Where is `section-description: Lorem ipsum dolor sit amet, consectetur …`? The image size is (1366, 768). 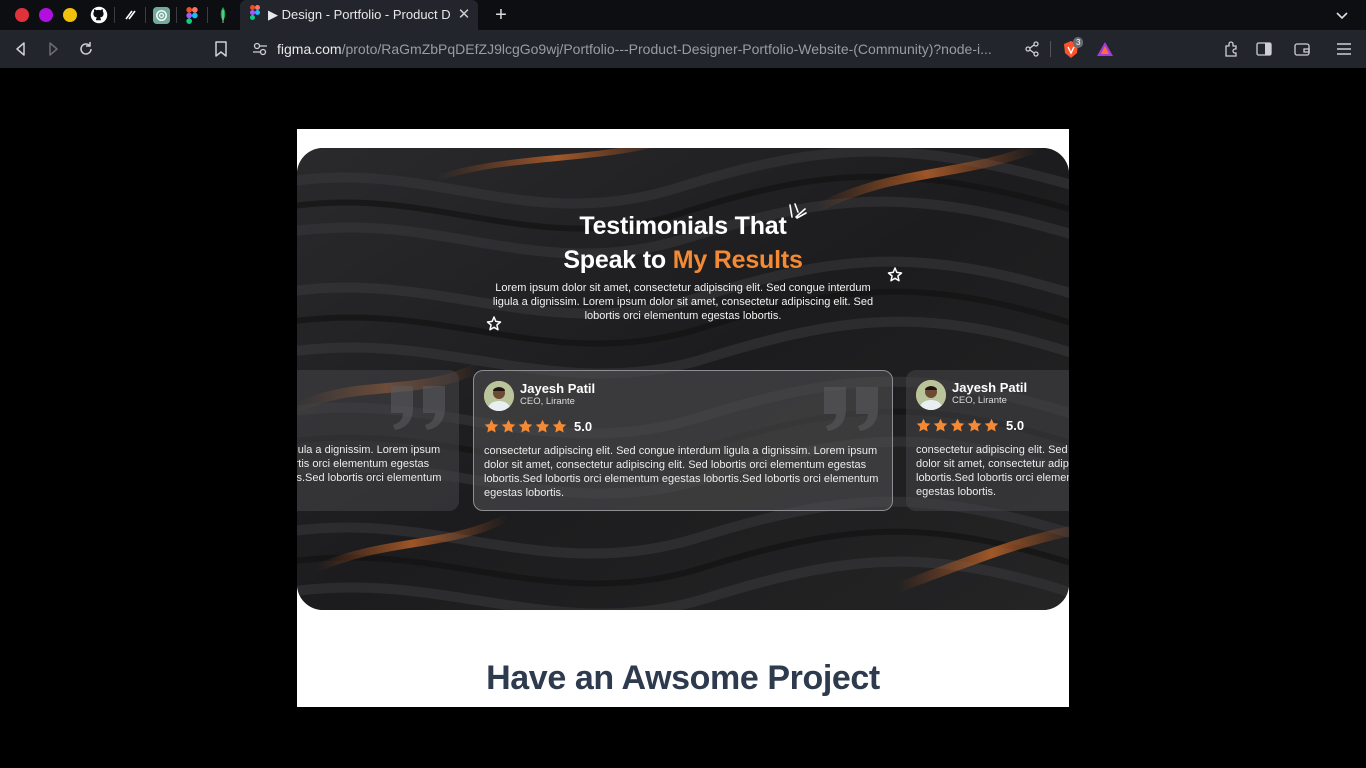
section-description: Lorem ipsum dolor sit amet, consectetur … is located at coordinates (683, 302).